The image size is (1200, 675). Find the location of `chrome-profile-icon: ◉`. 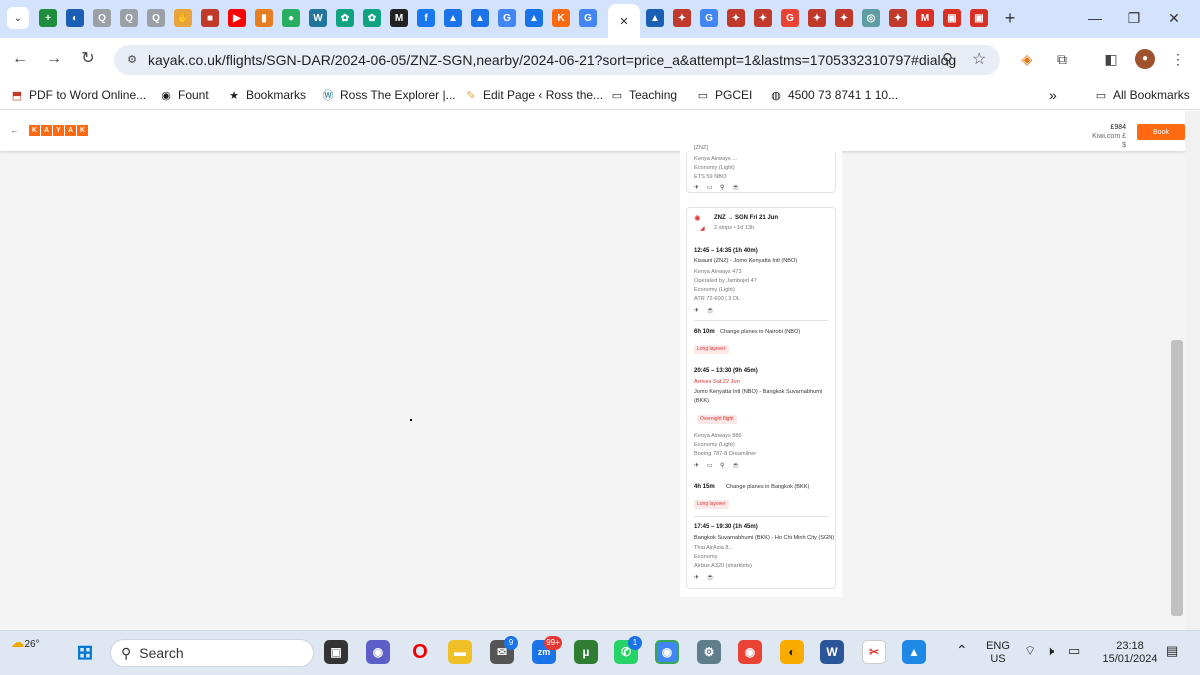

chrome-profile-icon: ◉ is located at coordinates (750, 652).